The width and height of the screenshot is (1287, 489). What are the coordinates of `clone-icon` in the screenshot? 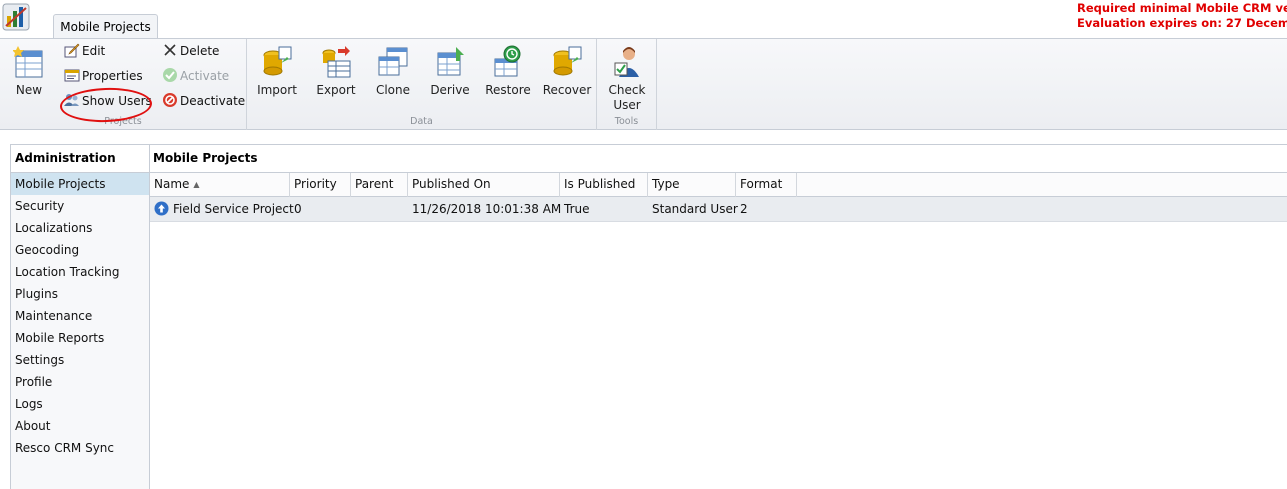 It's located at (393, 62).